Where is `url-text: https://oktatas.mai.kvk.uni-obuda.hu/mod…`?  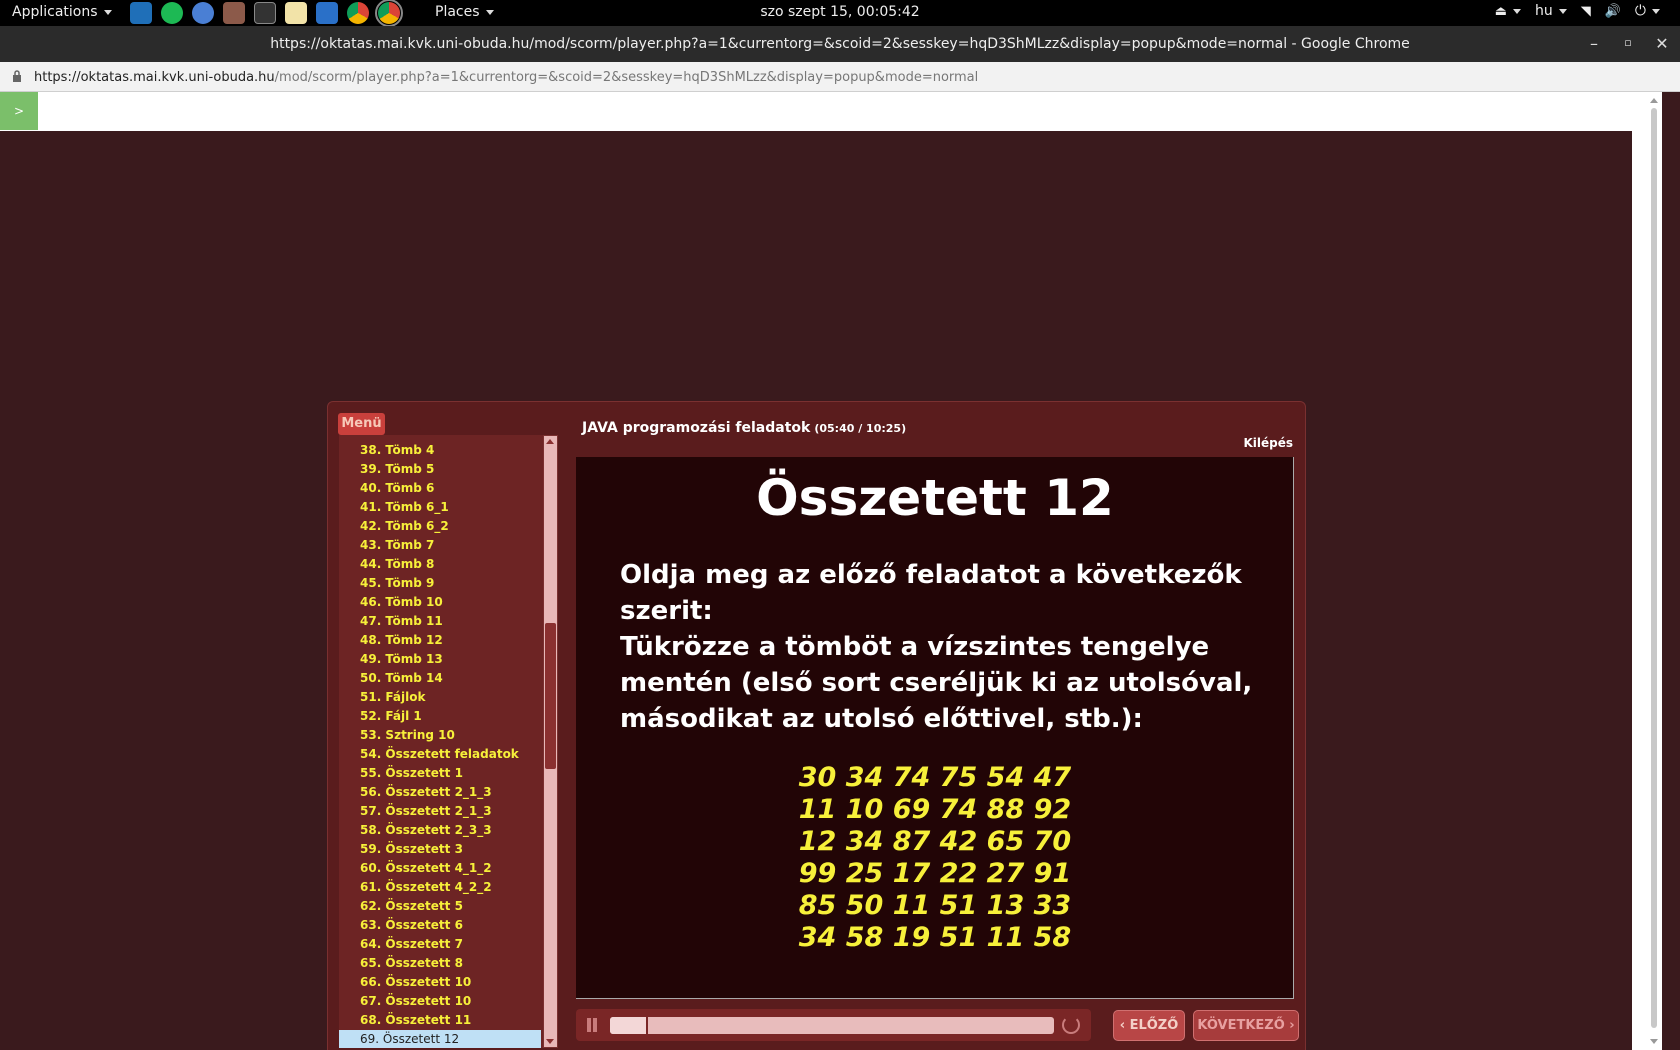
url-text: https://oktatas.mai.kvk.uni-obuda.hu/mod… is located at coordinates (506, 77).